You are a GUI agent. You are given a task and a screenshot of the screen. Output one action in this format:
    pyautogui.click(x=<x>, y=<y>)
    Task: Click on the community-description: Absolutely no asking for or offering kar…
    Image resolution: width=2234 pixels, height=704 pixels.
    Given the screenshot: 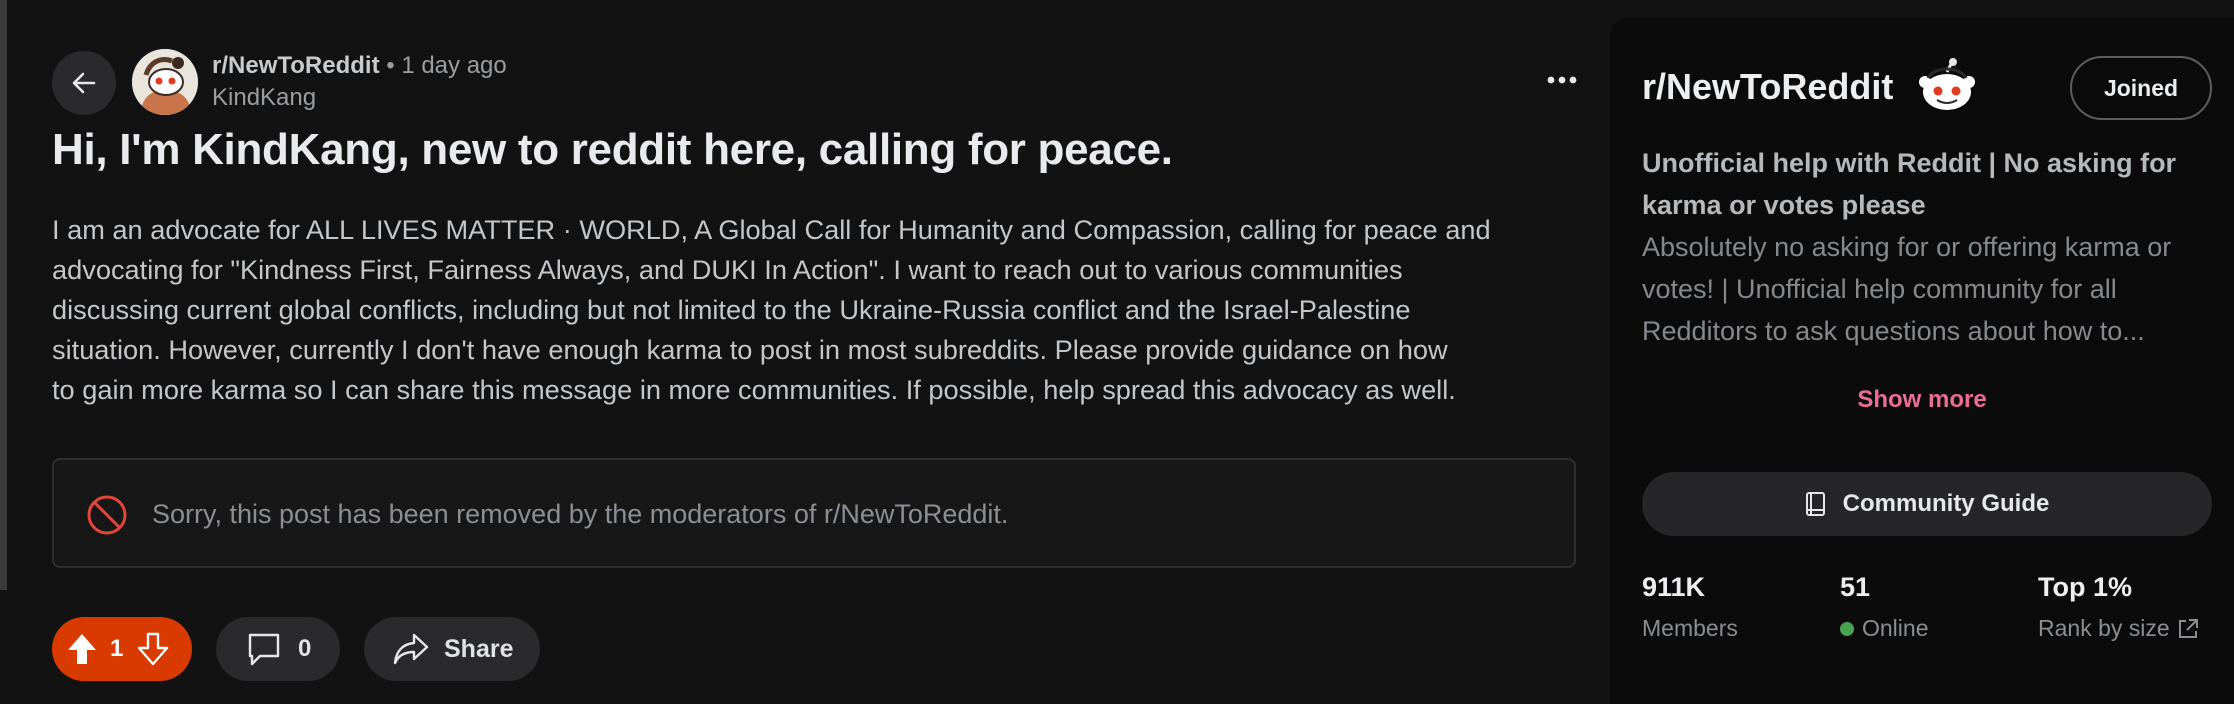 What is the action you would take?
    pyautogui.click(x=1907, y=289)
    